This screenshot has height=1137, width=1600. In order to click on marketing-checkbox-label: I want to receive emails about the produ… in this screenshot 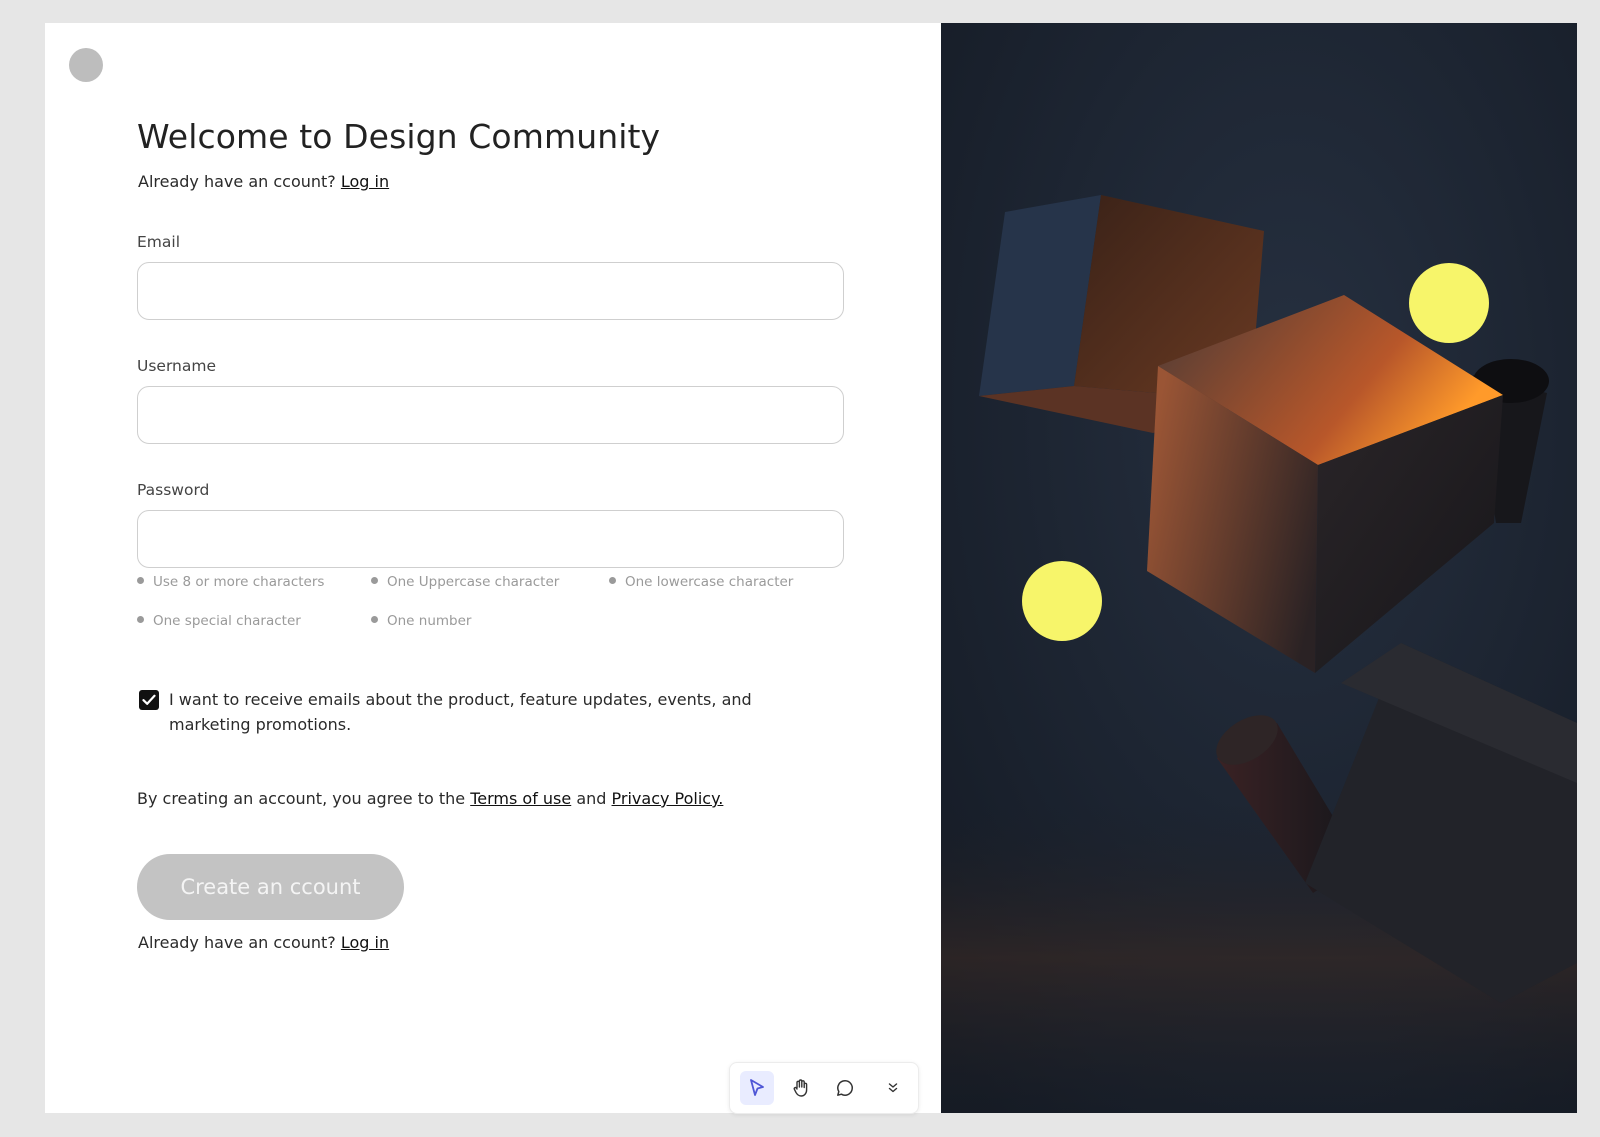, I will do `click(489, 712)`.